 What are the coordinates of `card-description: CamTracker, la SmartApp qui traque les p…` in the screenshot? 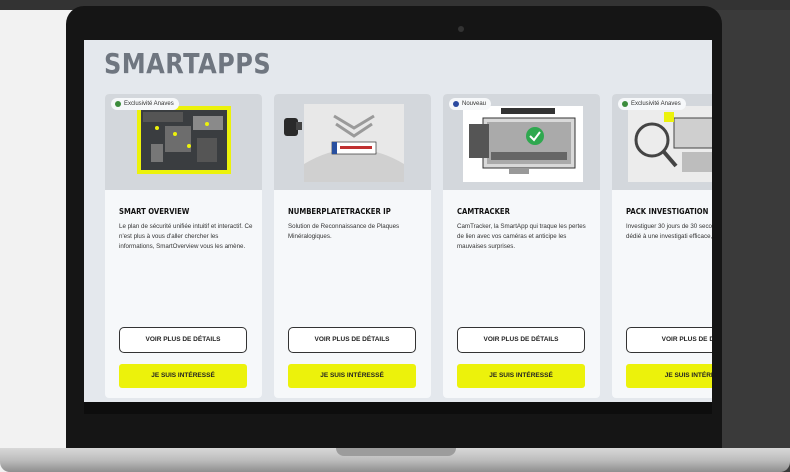 It's located at (521, 236).